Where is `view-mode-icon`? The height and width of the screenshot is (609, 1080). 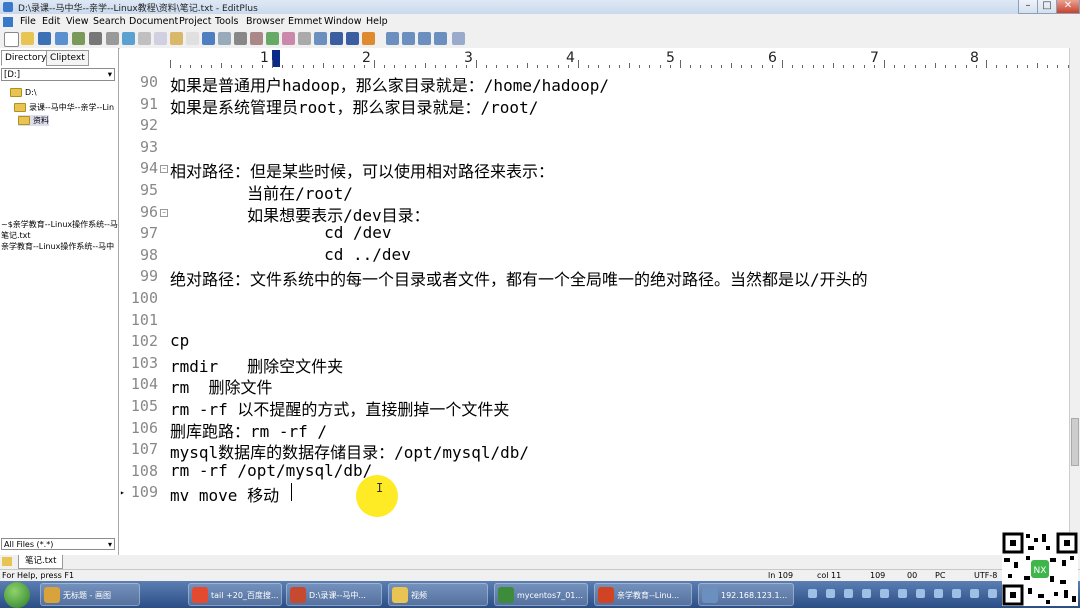
view-mode-icon is located at coordinates (392, 38).